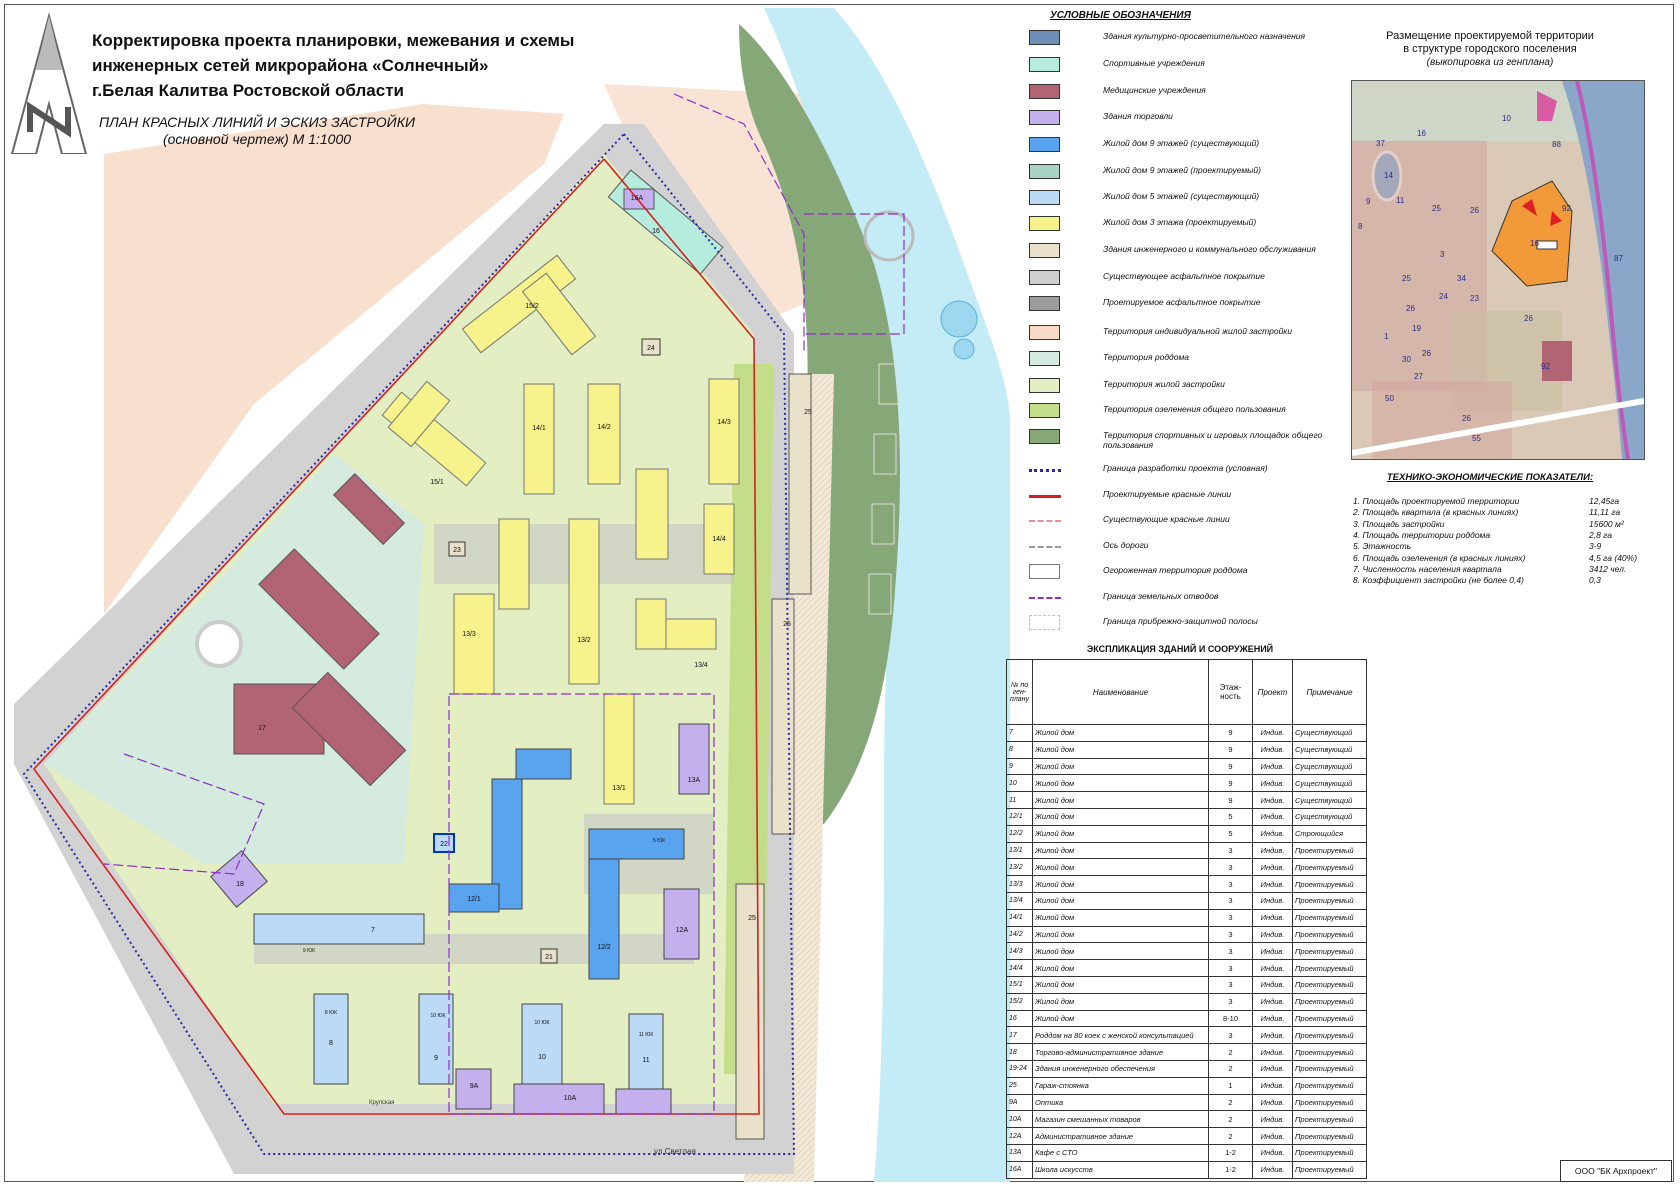 The width and height of the screenshot is (1680, 1188). What do you see at coordinates (1185, 411) in the screenshot?
I see `legend-item: Территория озеленения общего пользования` at bounding box center [1185, 411].